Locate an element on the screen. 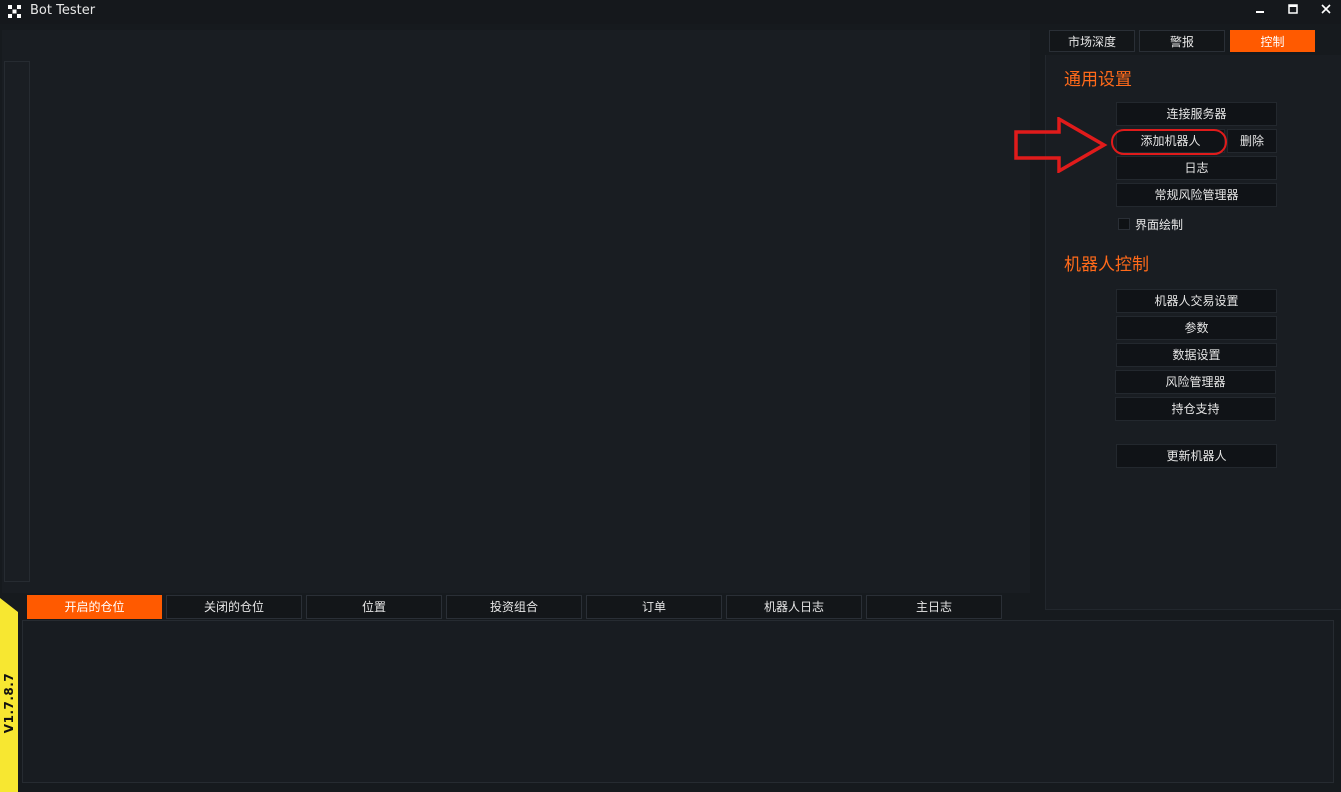 Image resolution: width=1341 pixels, height=792 pixels. position-support-button: 持仓支持 is located at coordinates (1195, 409).